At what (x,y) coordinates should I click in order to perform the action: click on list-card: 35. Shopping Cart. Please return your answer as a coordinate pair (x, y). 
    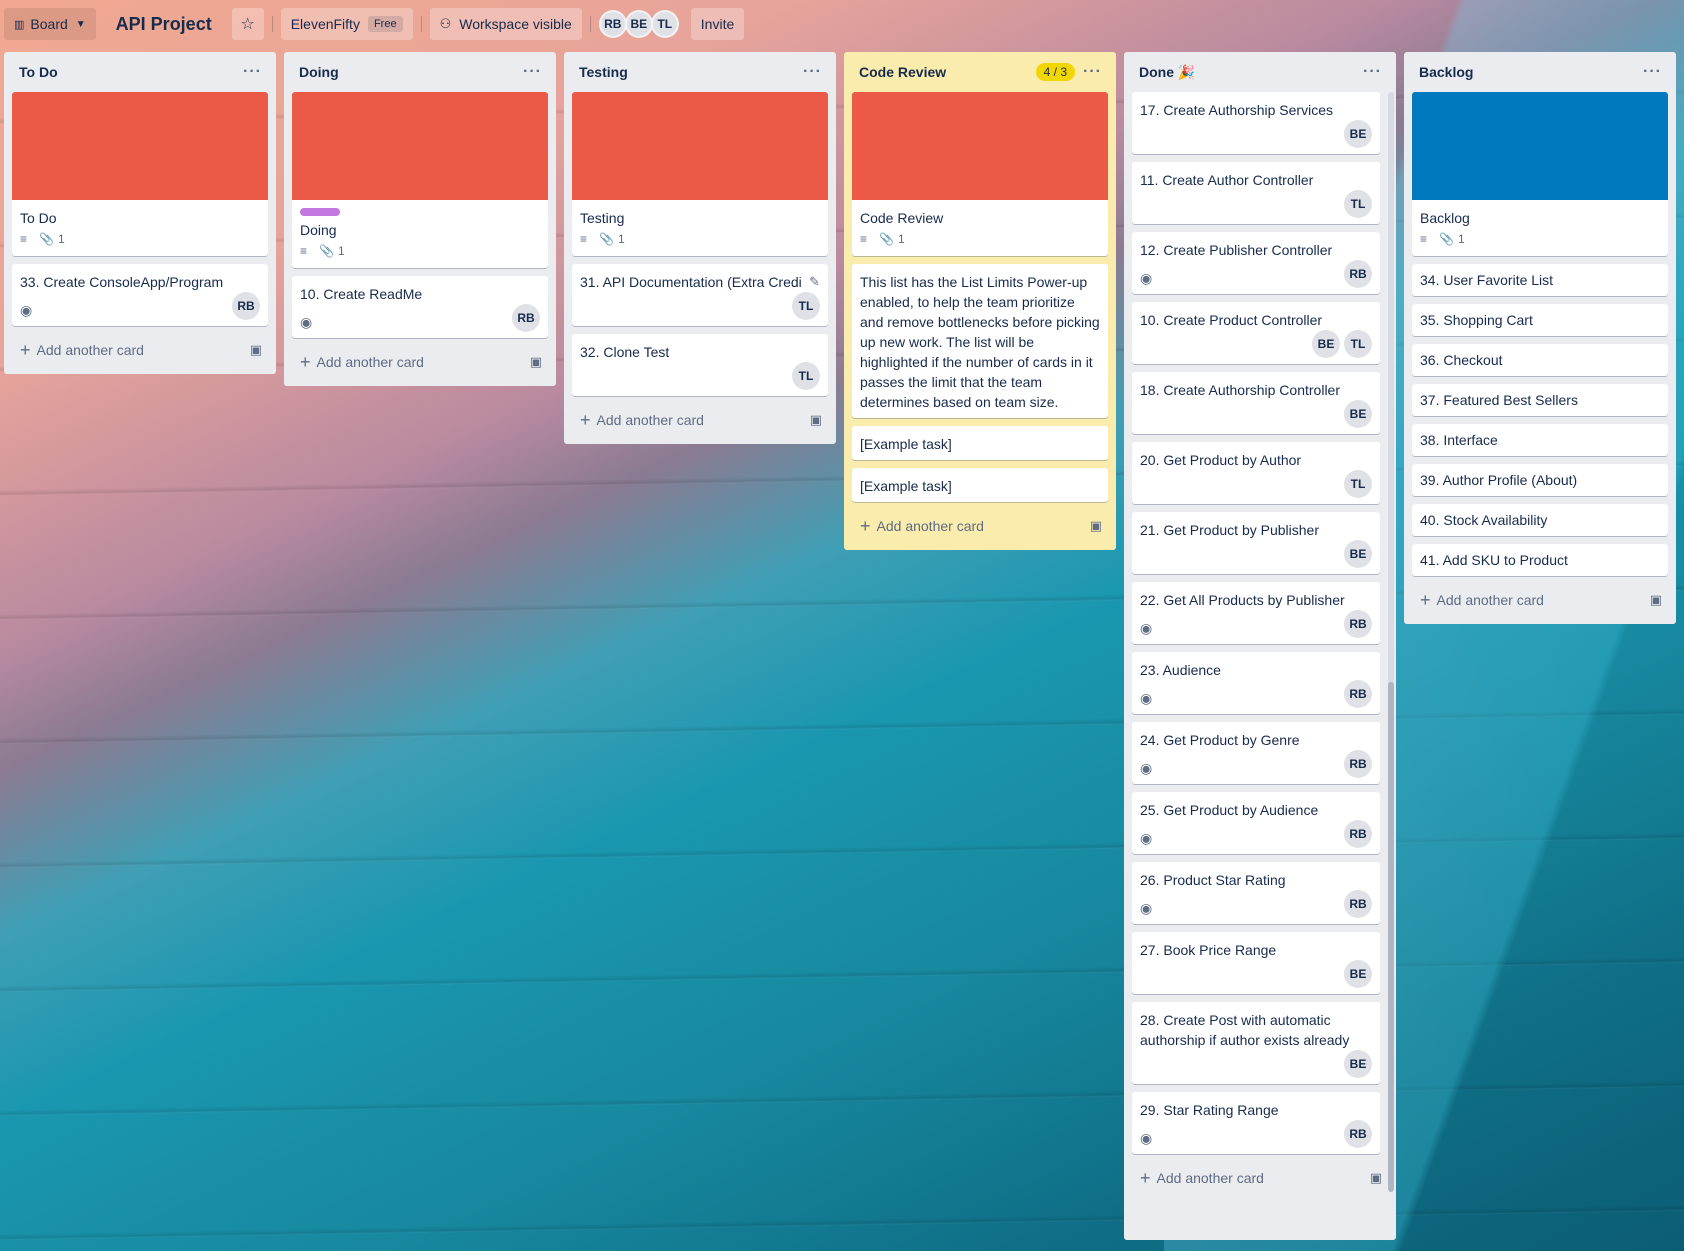
    Looking at the image, I should click on (1540, 320).